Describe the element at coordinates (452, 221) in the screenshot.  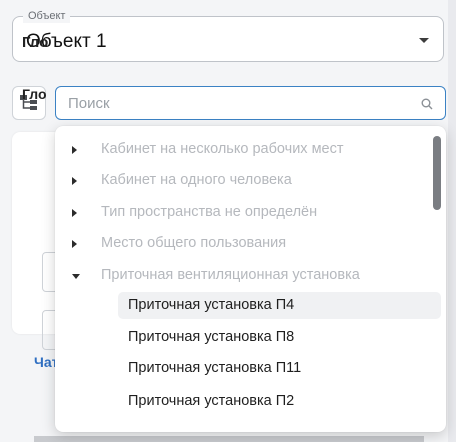
I see `right-panel-edge` at that location.